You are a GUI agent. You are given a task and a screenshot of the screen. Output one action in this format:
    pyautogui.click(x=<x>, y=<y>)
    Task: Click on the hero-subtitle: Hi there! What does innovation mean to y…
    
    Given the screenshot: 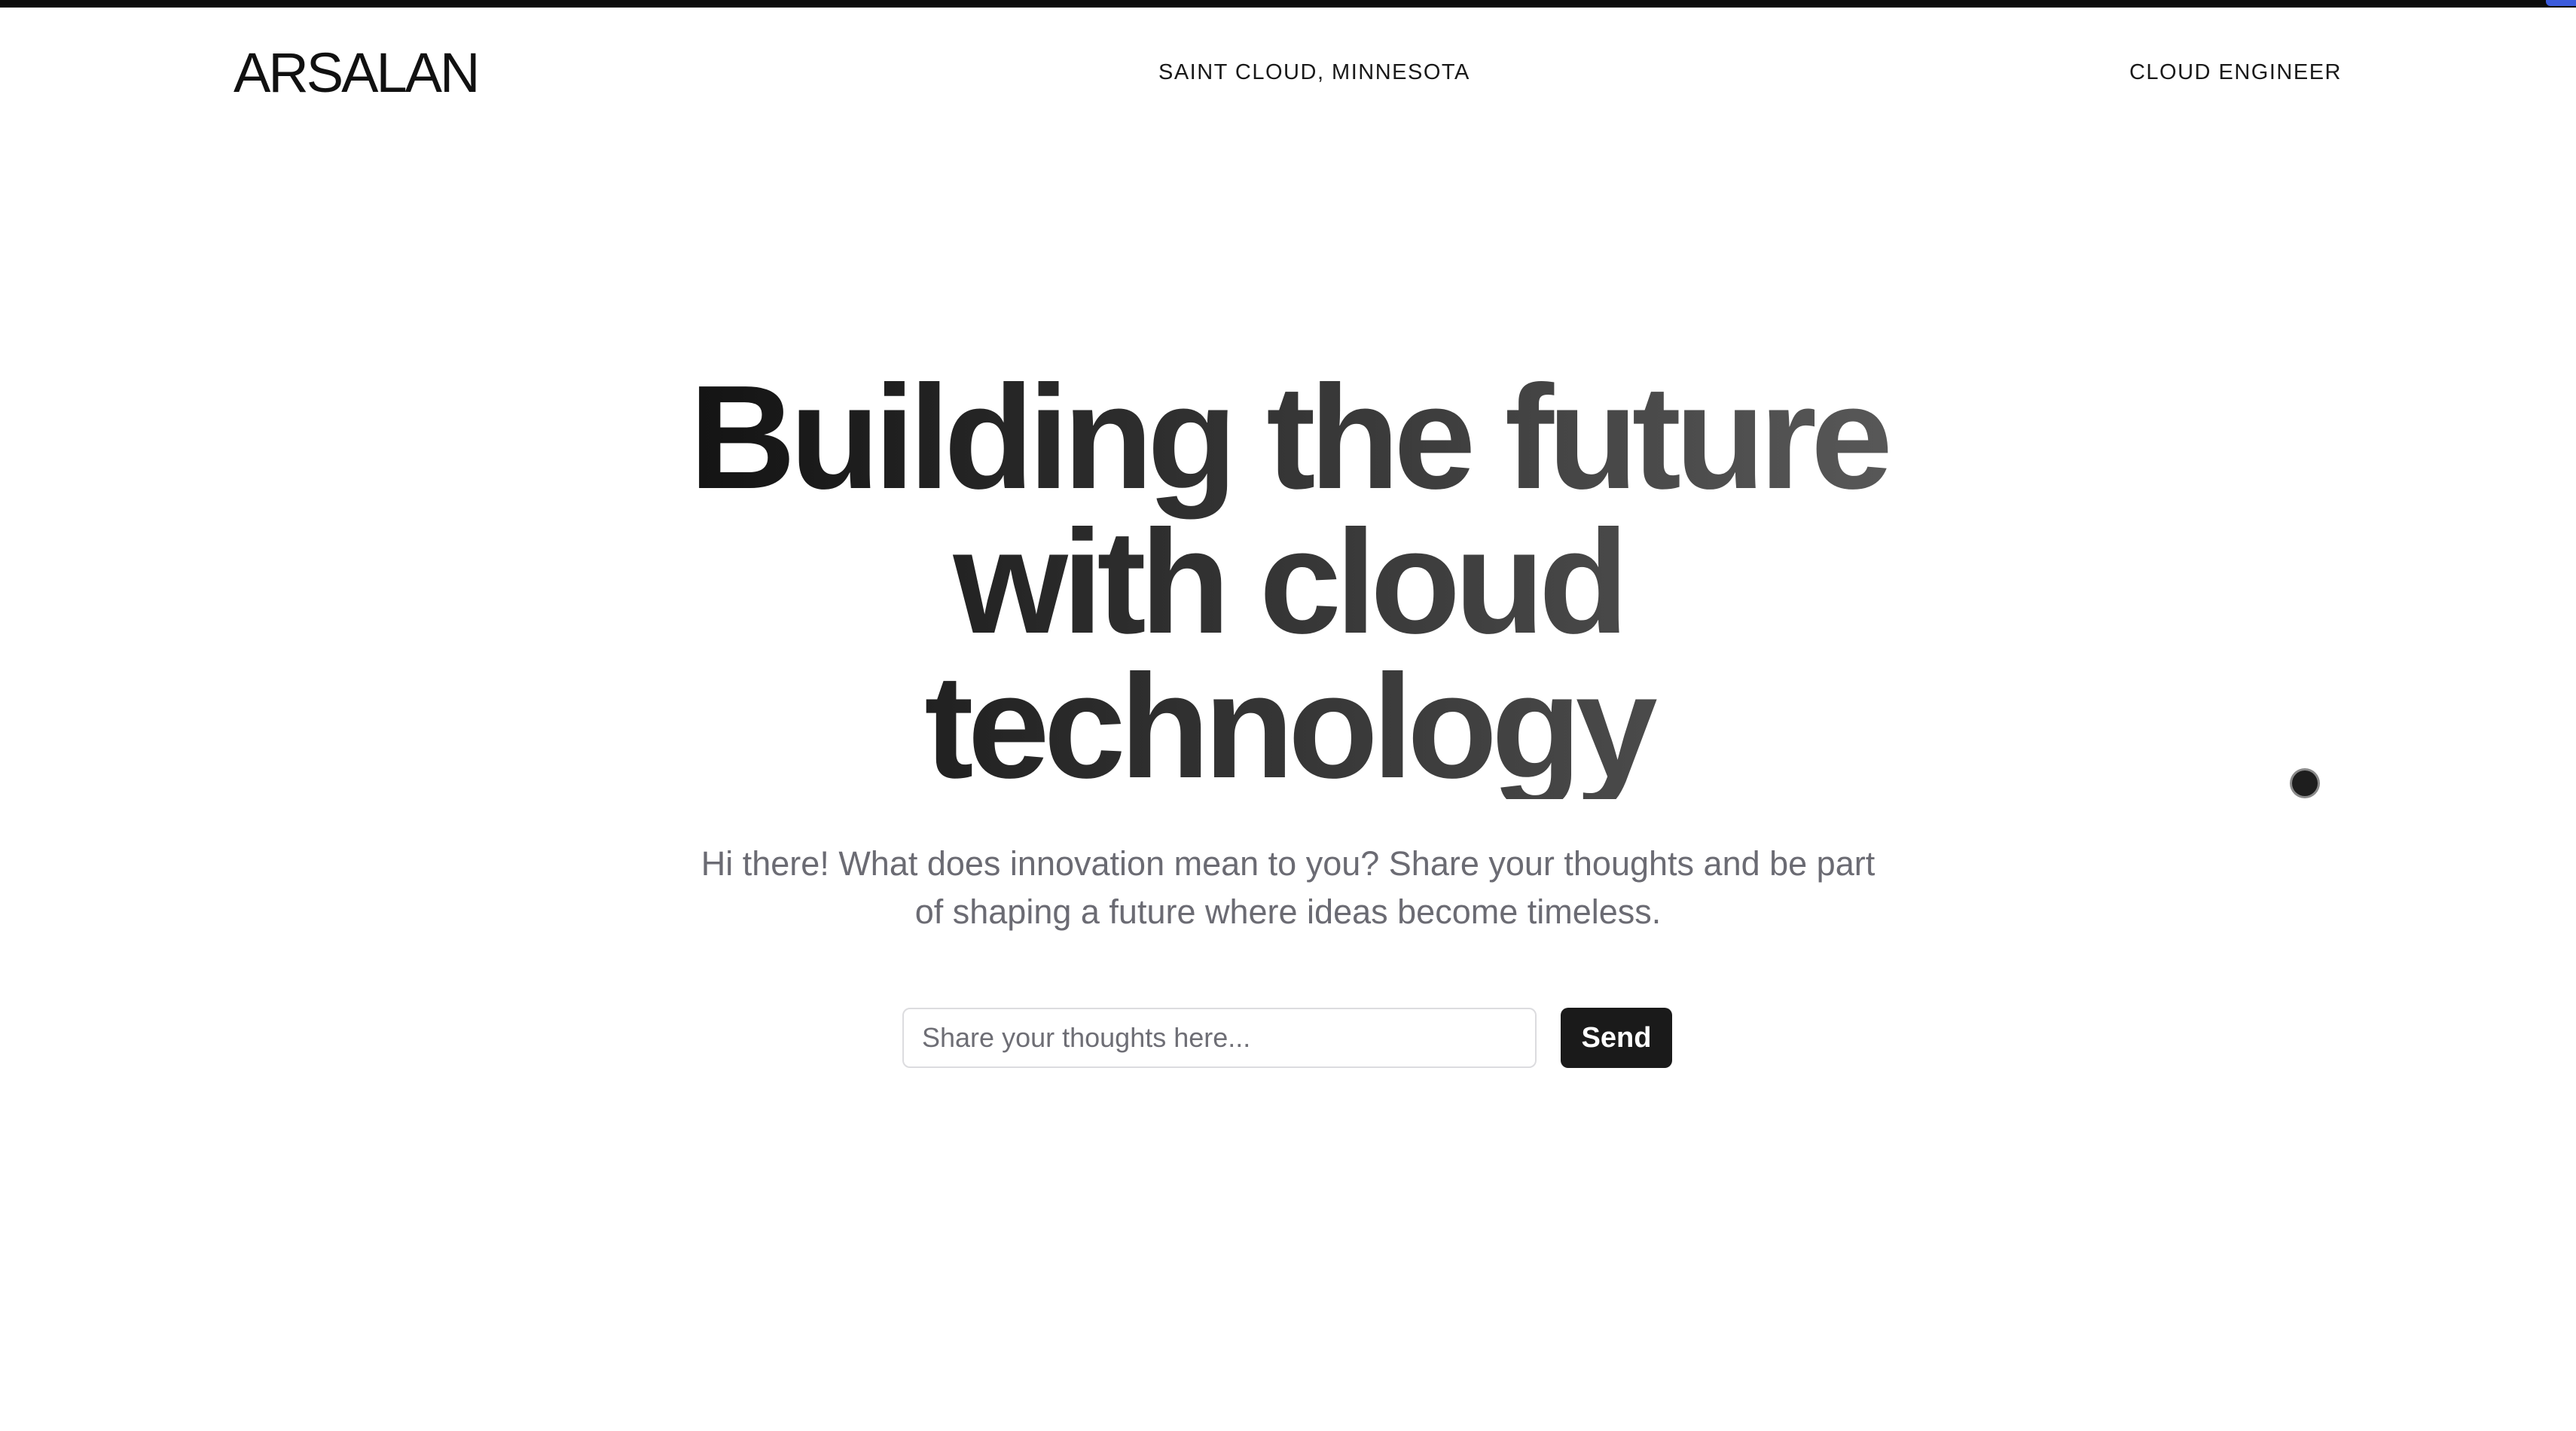 What is the action you would take?
    pyautogui.click(x=1288, y=888)
    